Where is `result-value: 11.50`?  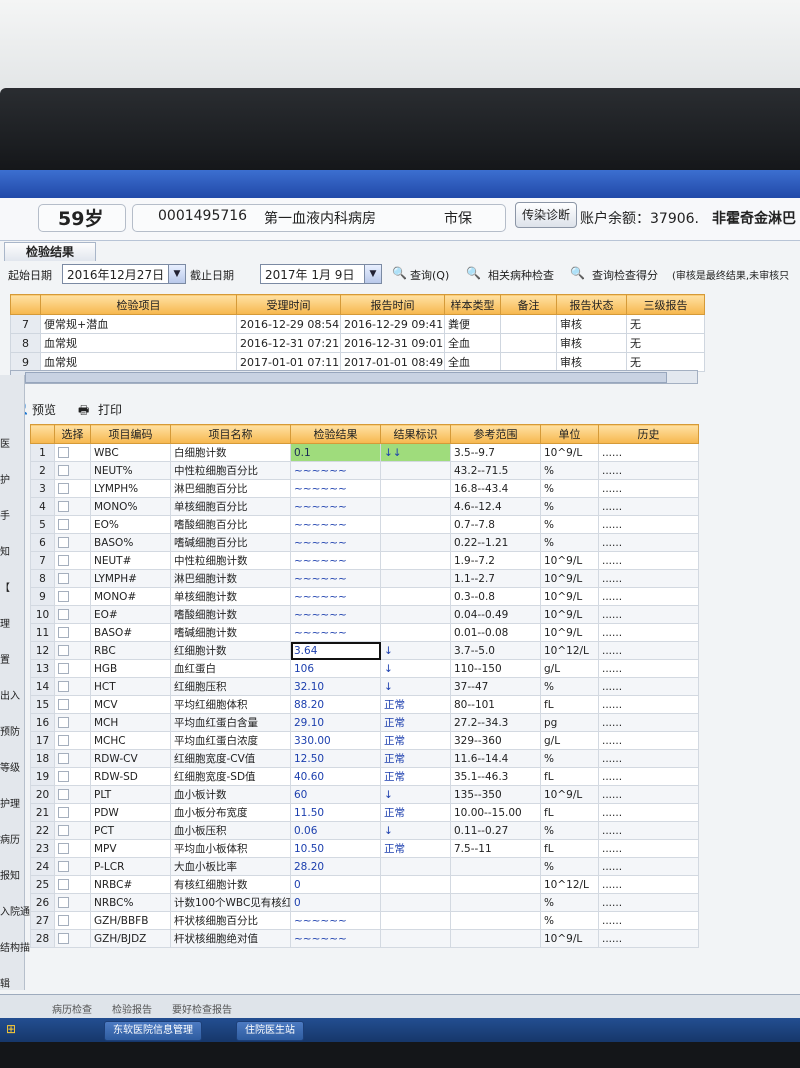
result-value: 11.50 is located at coordinates (335, 812).